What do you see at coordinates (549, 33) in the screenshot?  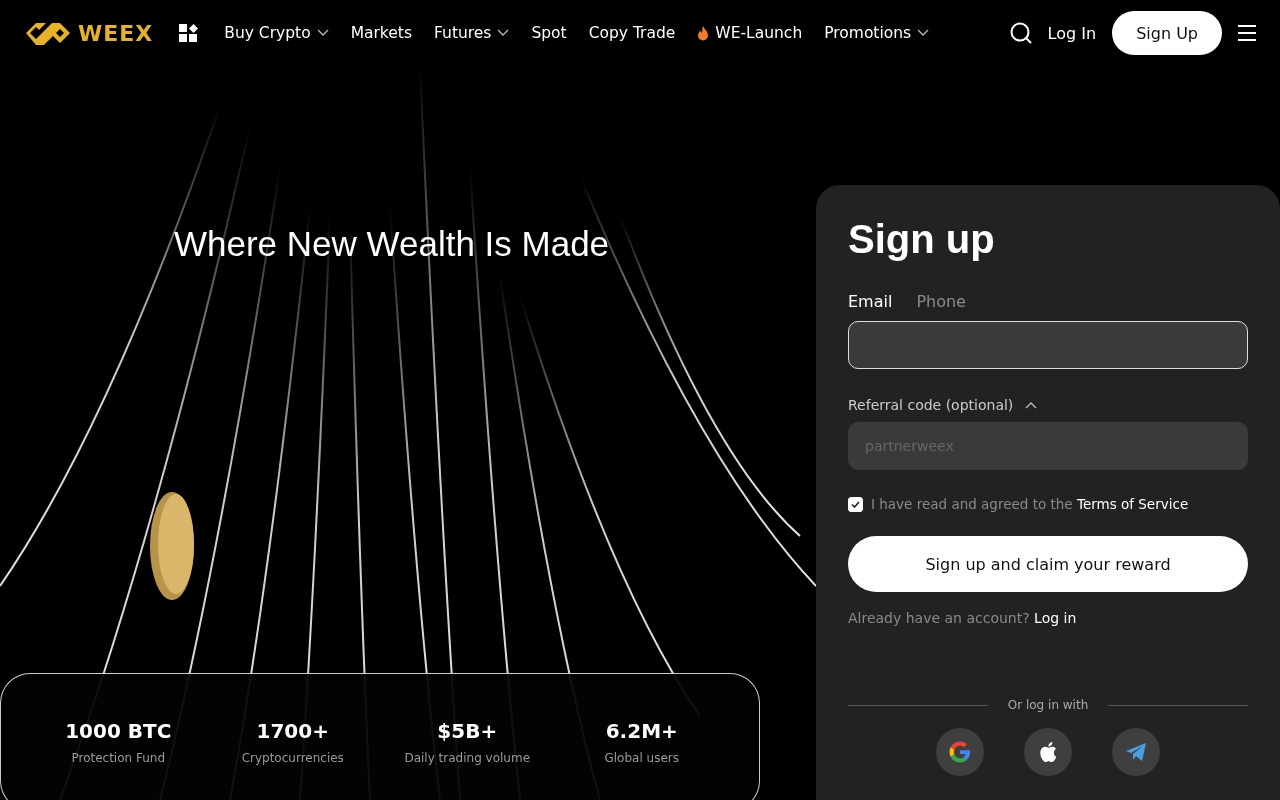 I see `nav-link: Spot` at bounding box center [549, 33].